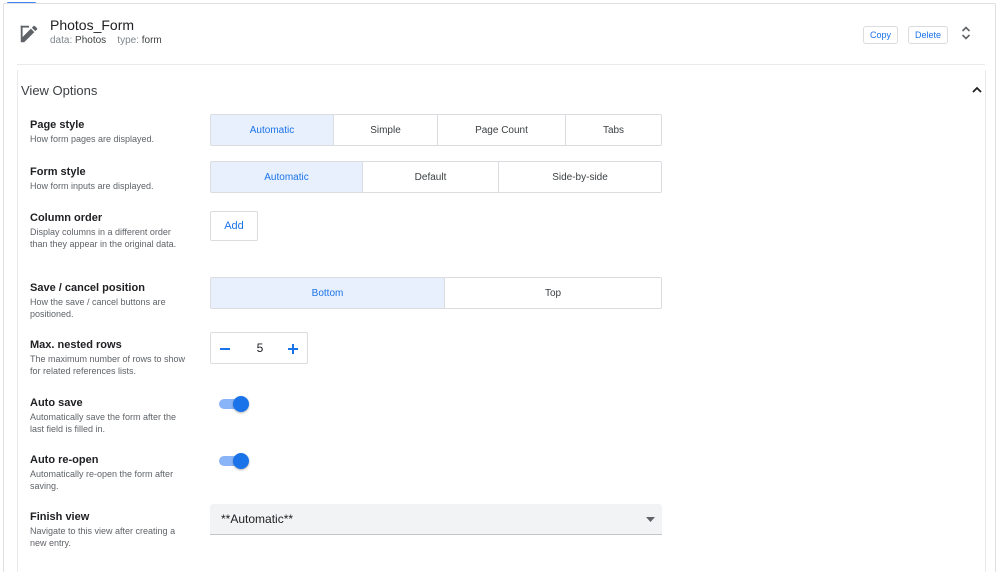 This screenshot has width=999, height=572. Describe the element at coordinates (92, 139) in the screenshot. I see `page-style-desc: How form pages are displayed.` at that location.